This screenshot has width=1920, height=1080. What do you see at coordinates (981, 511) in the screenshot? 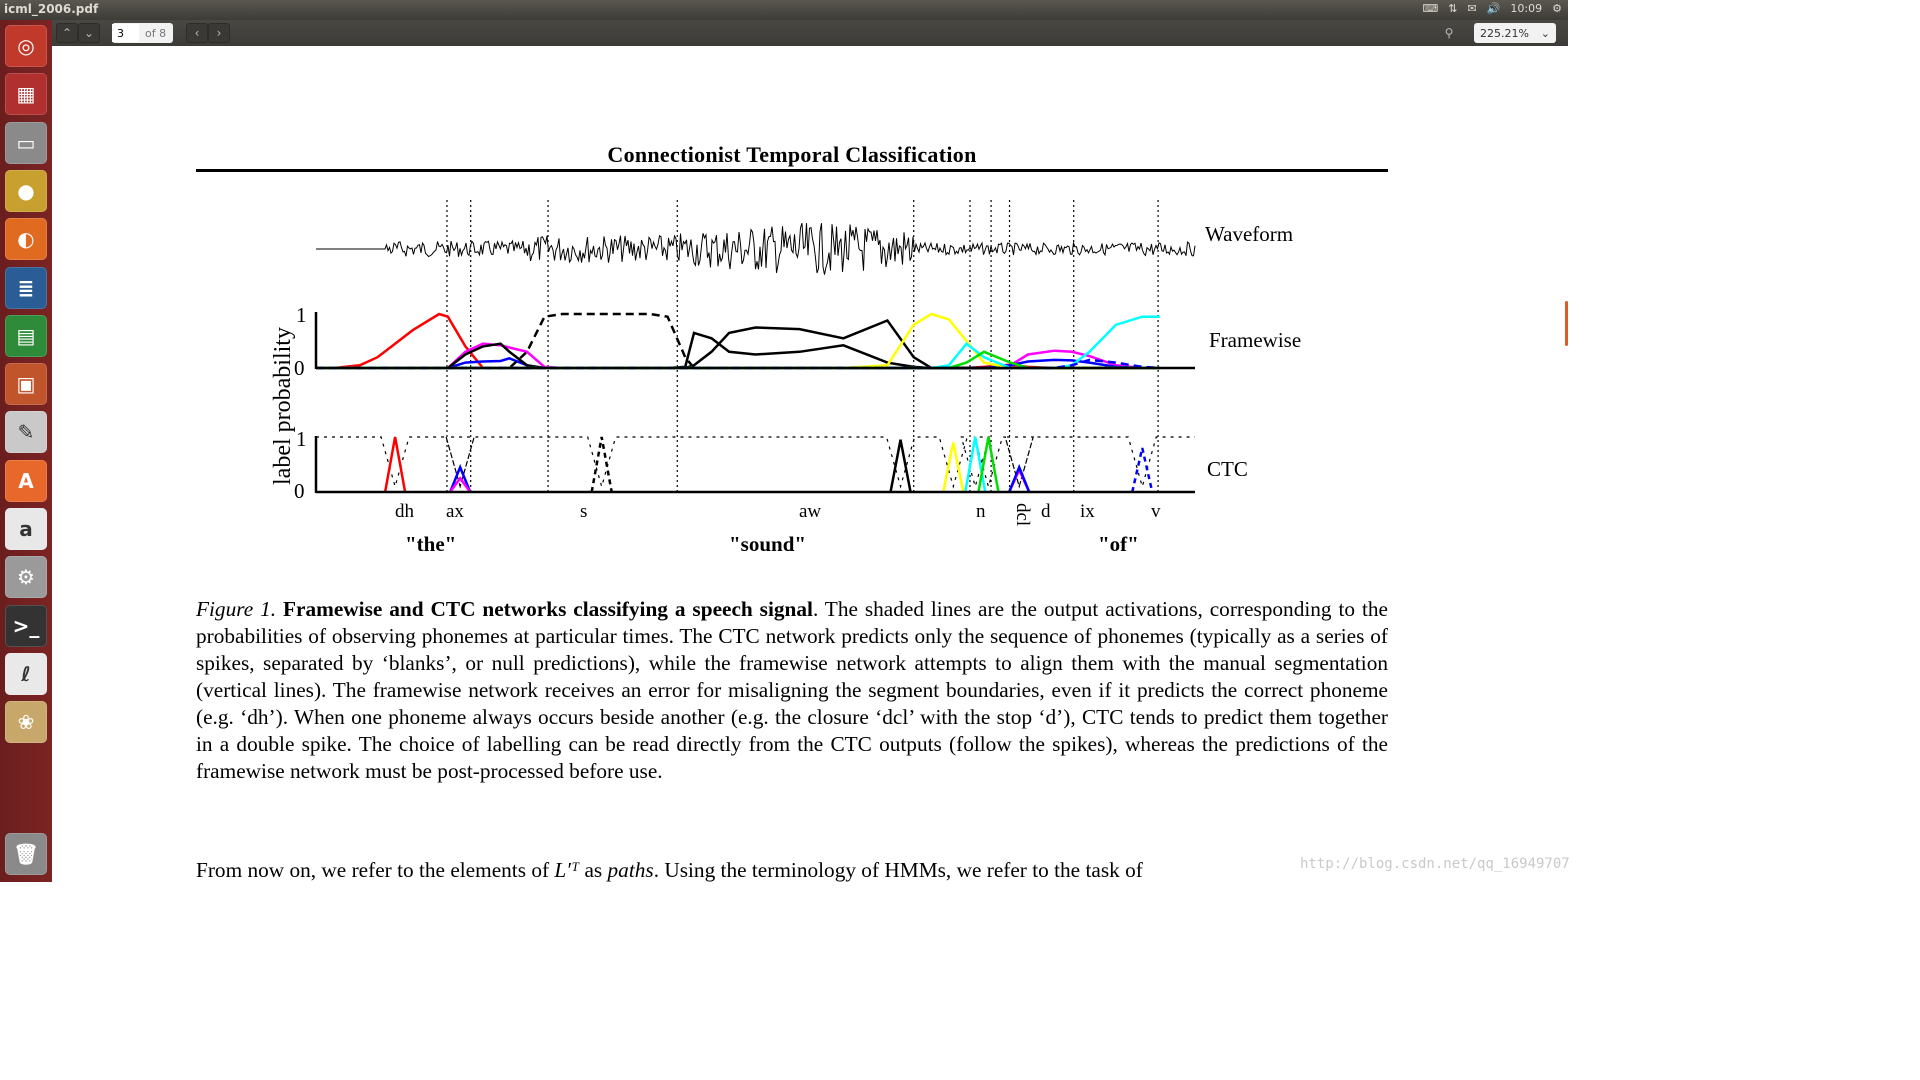
I see `phoneme-label: n` at bounding box center [981, 511].